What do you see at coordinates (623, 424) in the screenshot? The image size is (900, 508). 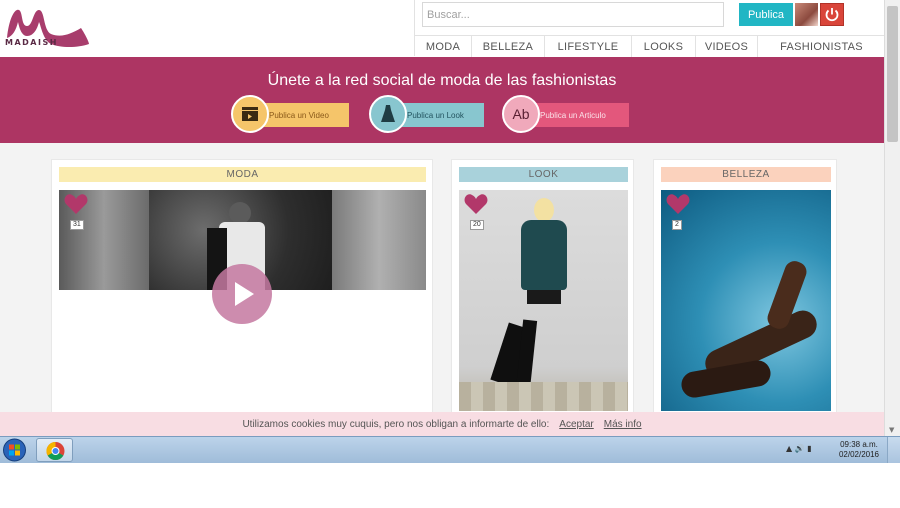 I see `cookie-more-link: Más info` at bounding box center [623, 424].